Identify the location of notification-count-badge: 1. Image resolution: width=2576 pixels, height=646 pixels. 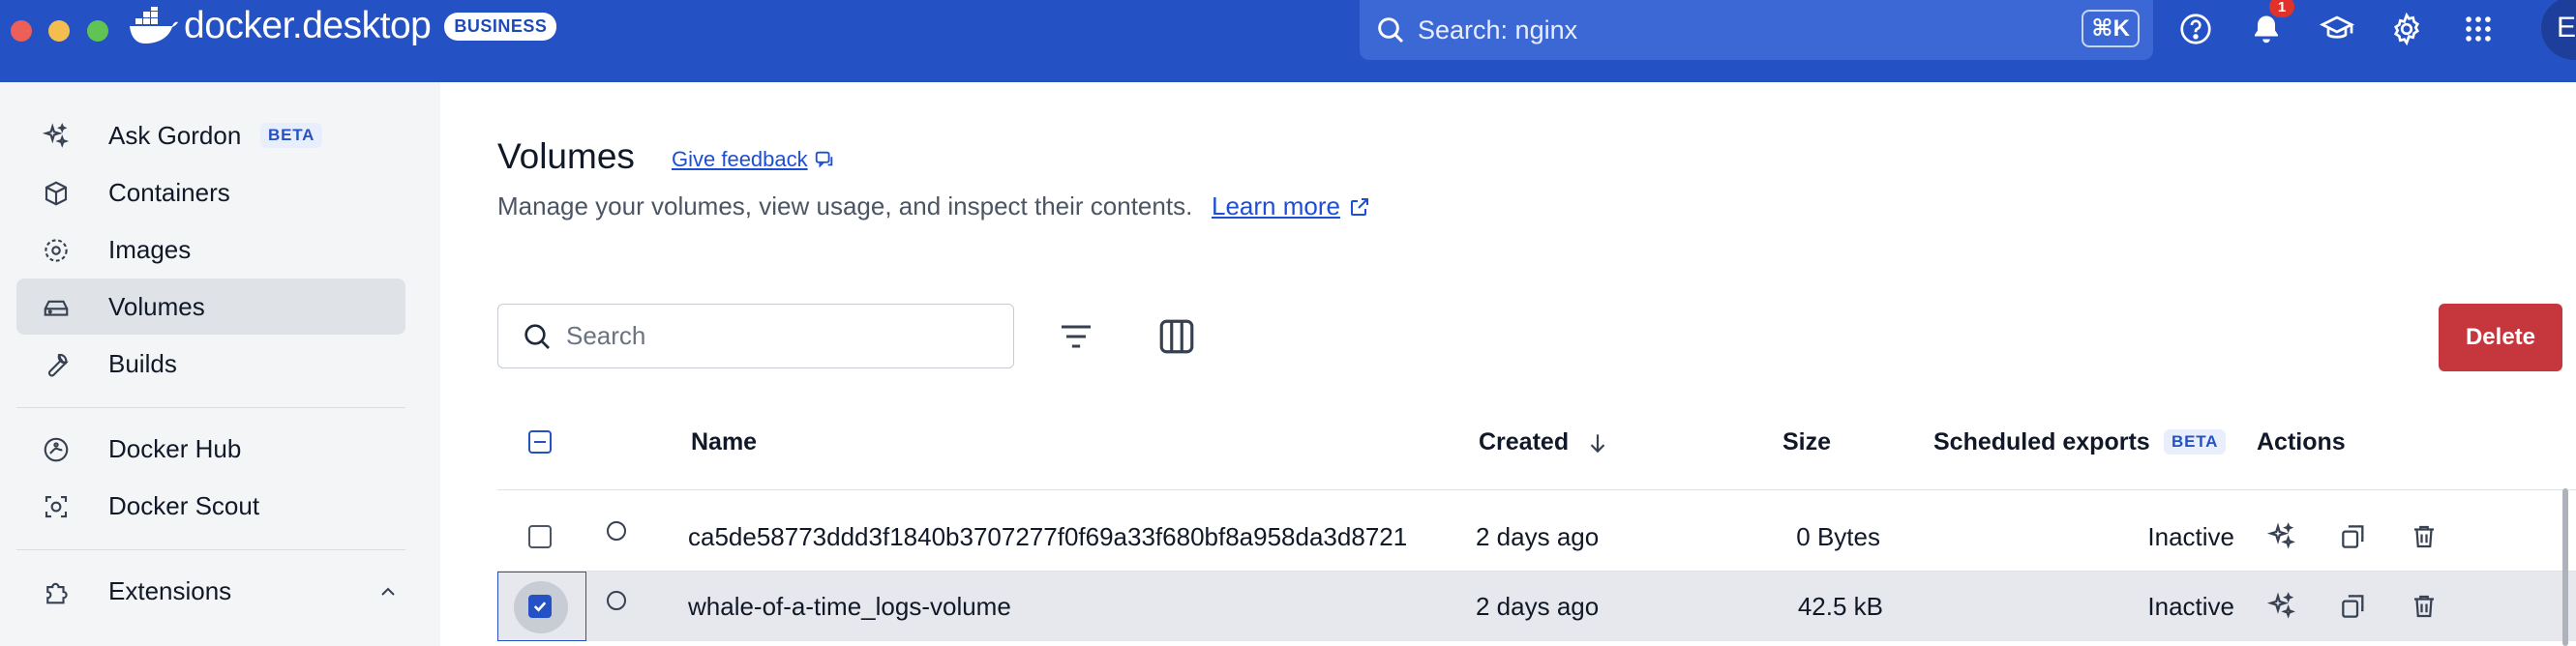
(2281, 8).